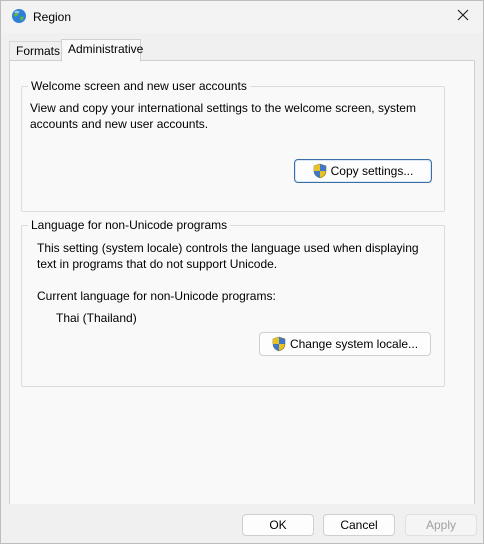 This screenshot has width=484, height=544. I want to click on dialog-button-bar: OK Cancel Apply, so click(242, 523).